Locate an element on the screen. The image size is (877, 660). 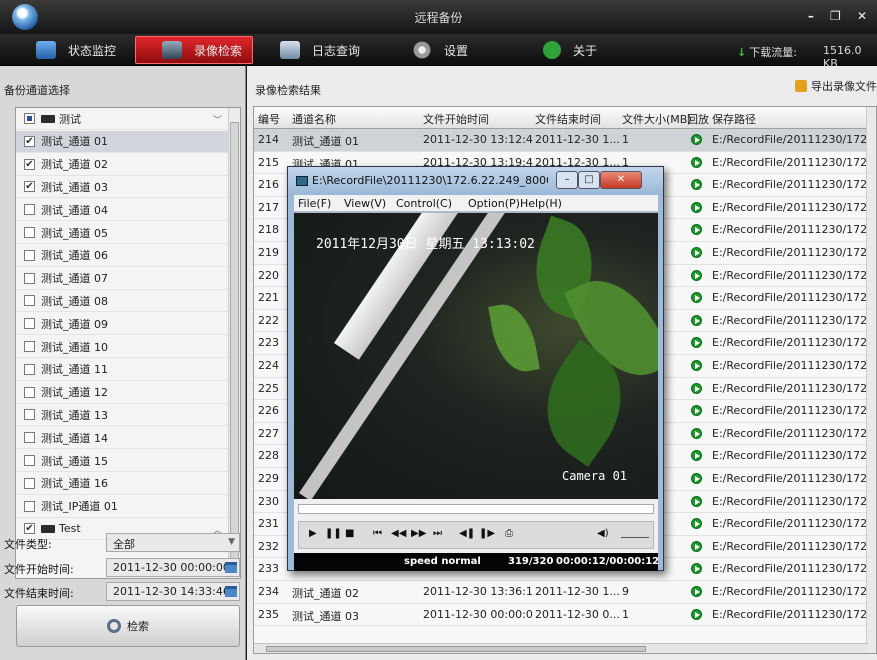
tree-channel-item: ✔ 测试_通道 01 is located at coordinates (122, 141).